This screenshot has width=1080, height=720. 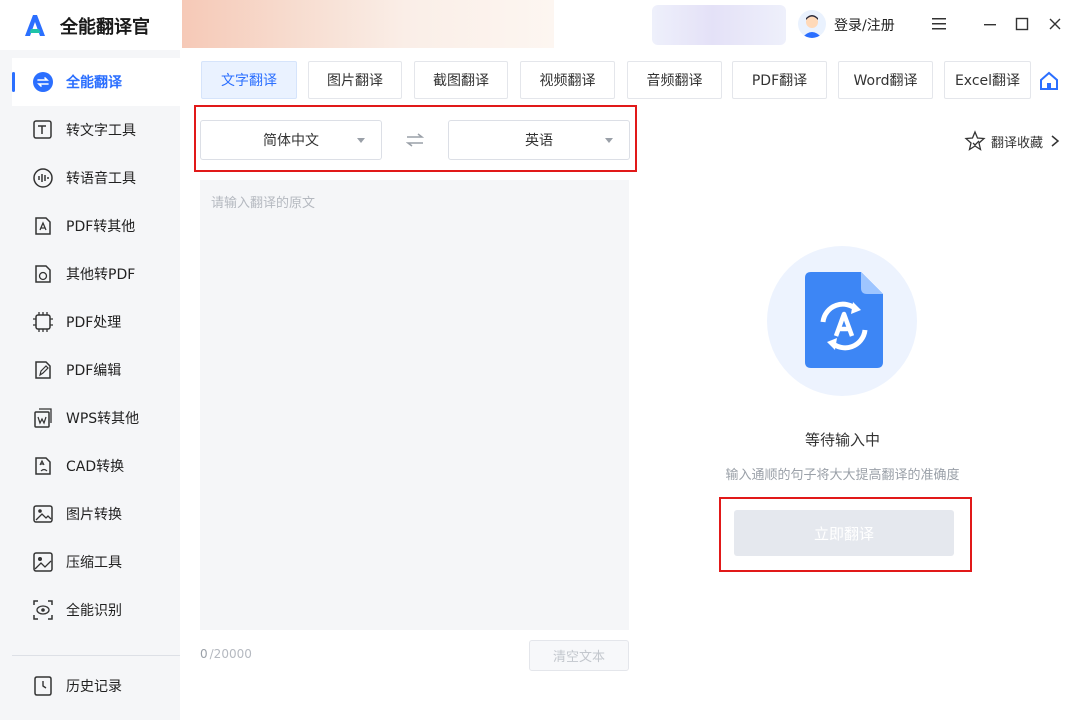 I want to click on translate-document-icon, so click(x=844, y=320).